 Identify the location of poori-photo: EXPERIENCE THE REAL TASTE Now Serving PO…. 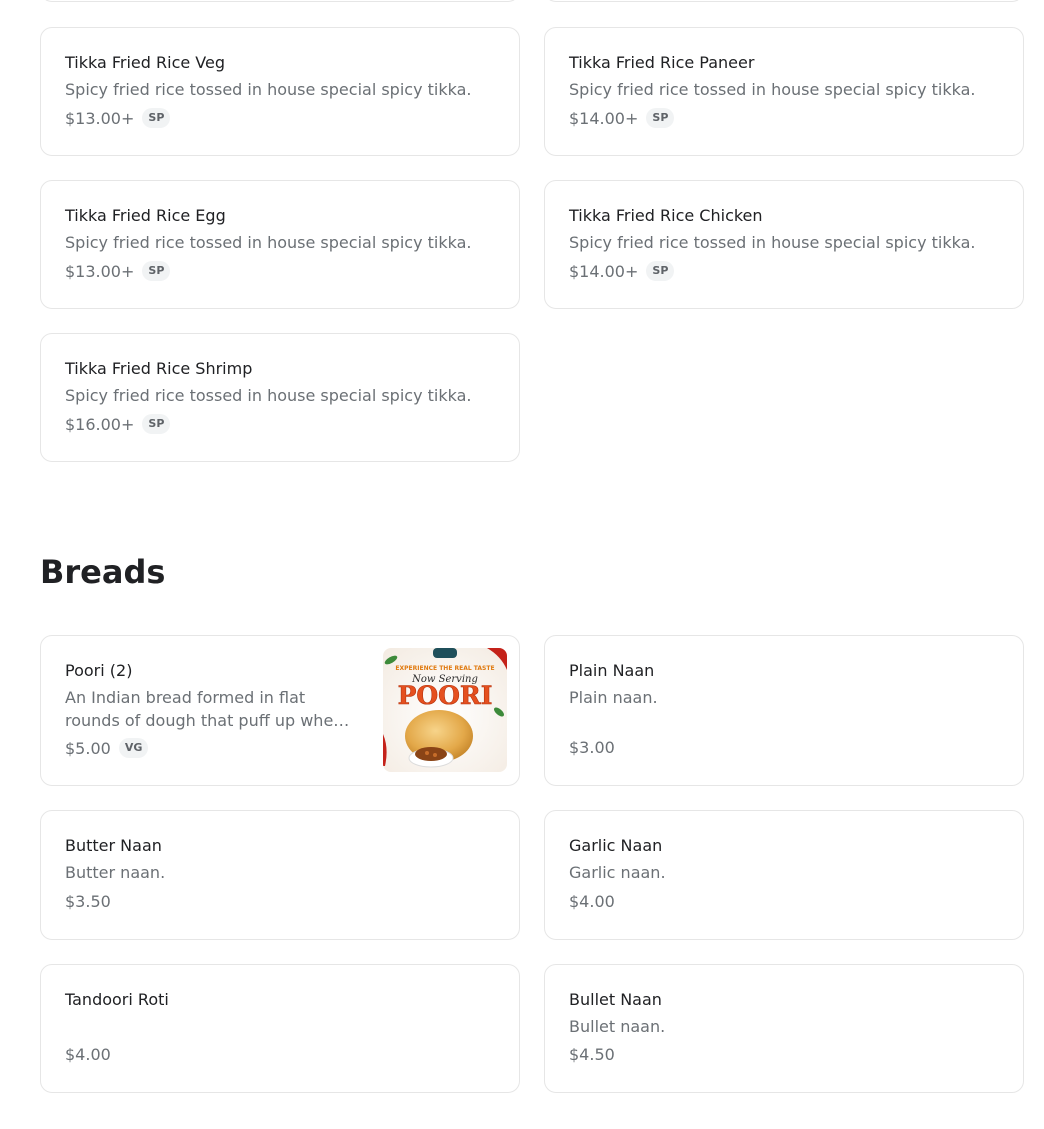
(445, 710).